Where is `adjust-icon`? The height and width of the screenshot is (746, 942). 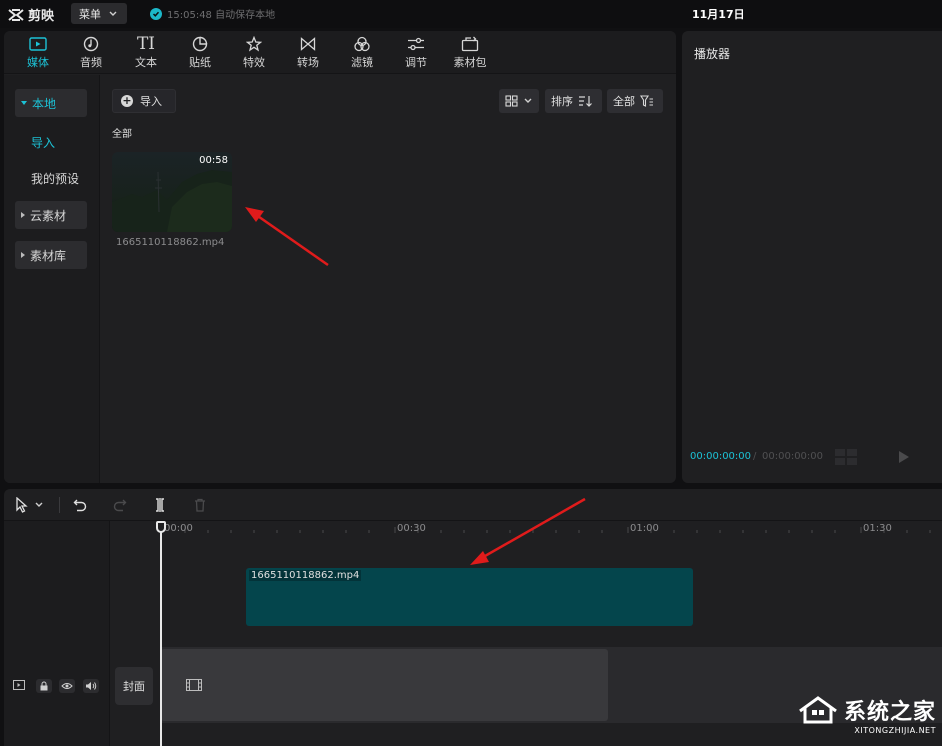
adjust-icon is located at coordinates (416, 44).